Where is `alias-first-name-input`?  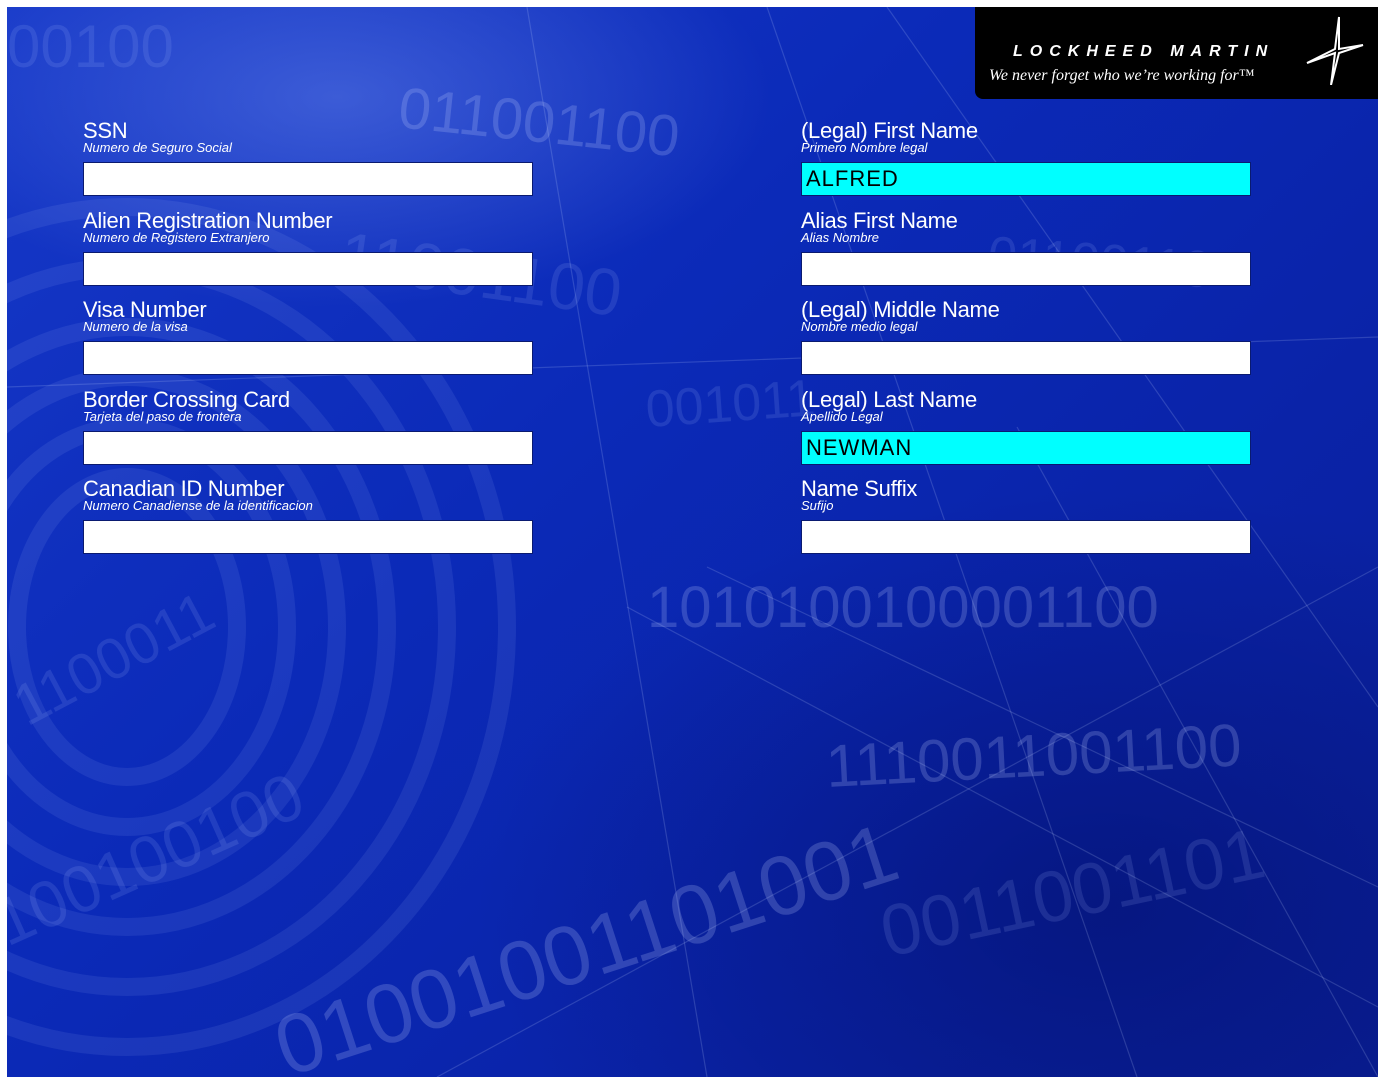
alias-first-name-input is located at coordinates (1026, 269).